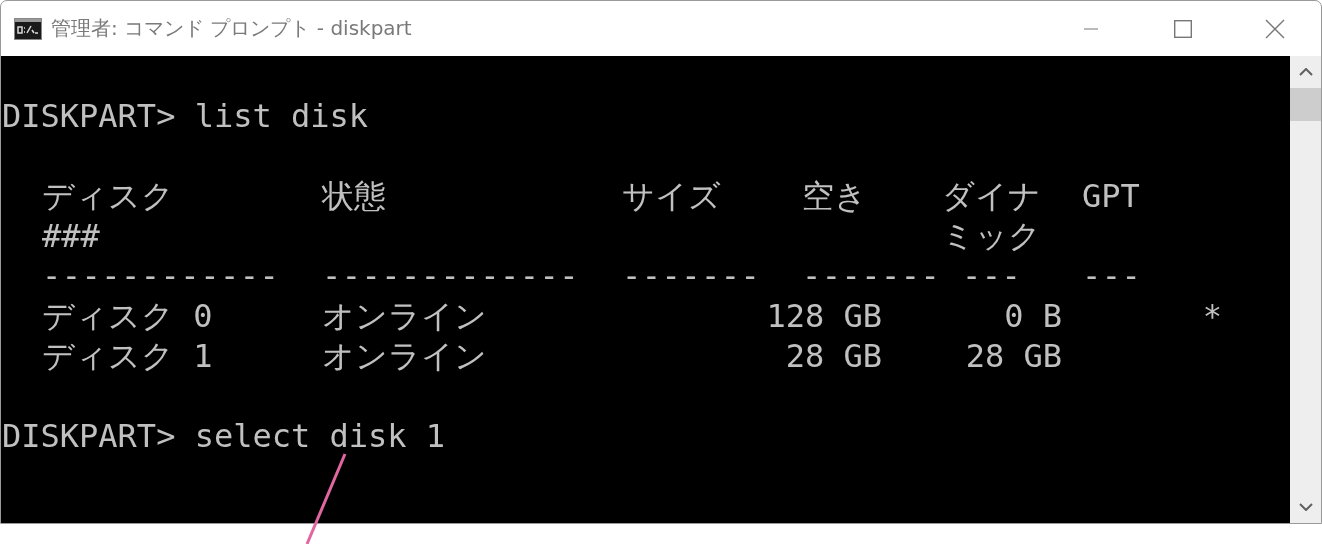 The image size is (1322, 544). I want to click on table-cell: 128 GB, so click(824, 316).